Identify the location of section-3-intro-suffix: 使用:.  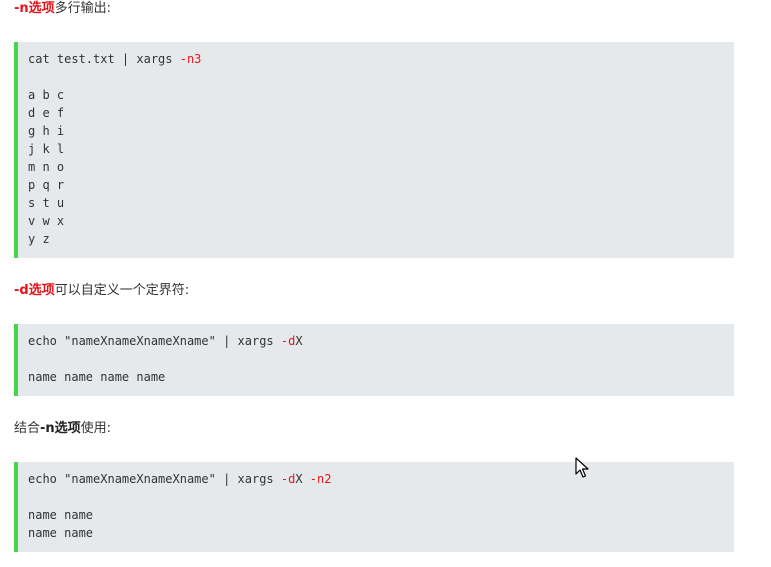
(96, 428).